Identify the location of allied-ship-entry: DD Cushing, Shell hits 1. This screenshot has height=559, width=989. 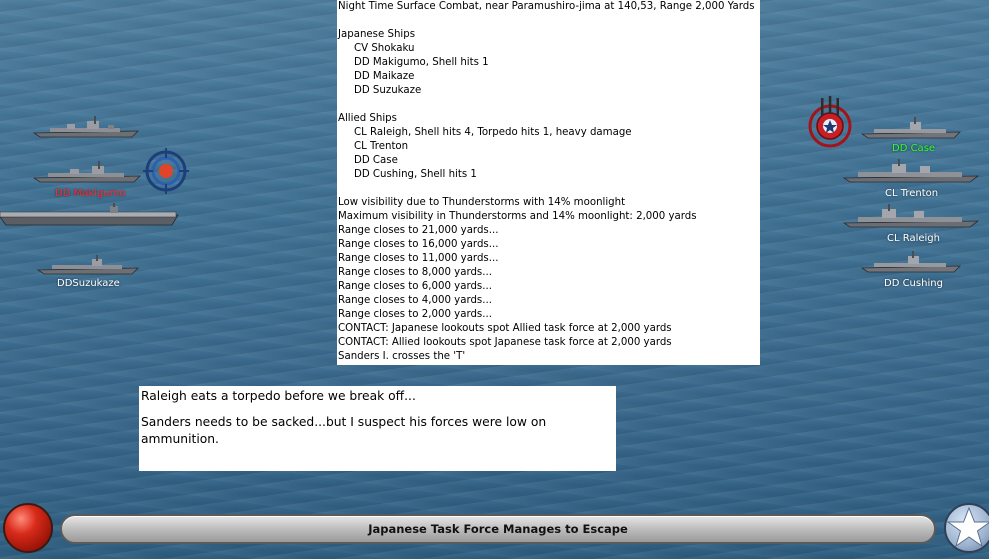
(415, 174).